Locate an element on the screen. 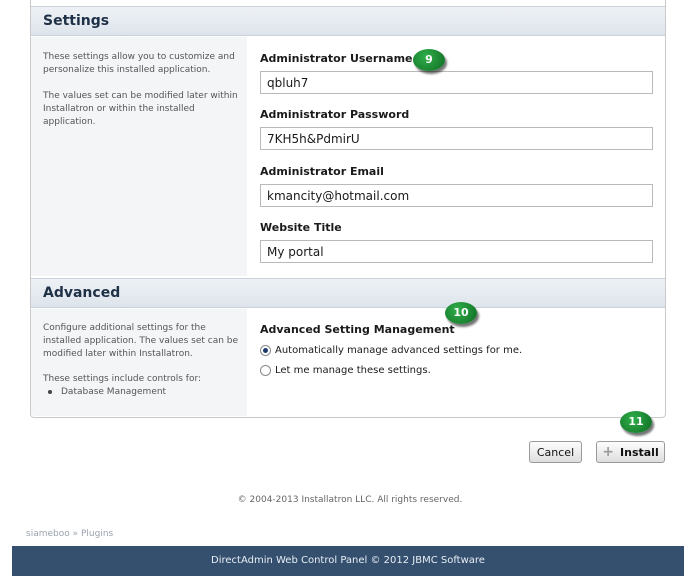 The image size is (700, 576). advanced-section-title: Advanced is located at coordinates (82, 293).